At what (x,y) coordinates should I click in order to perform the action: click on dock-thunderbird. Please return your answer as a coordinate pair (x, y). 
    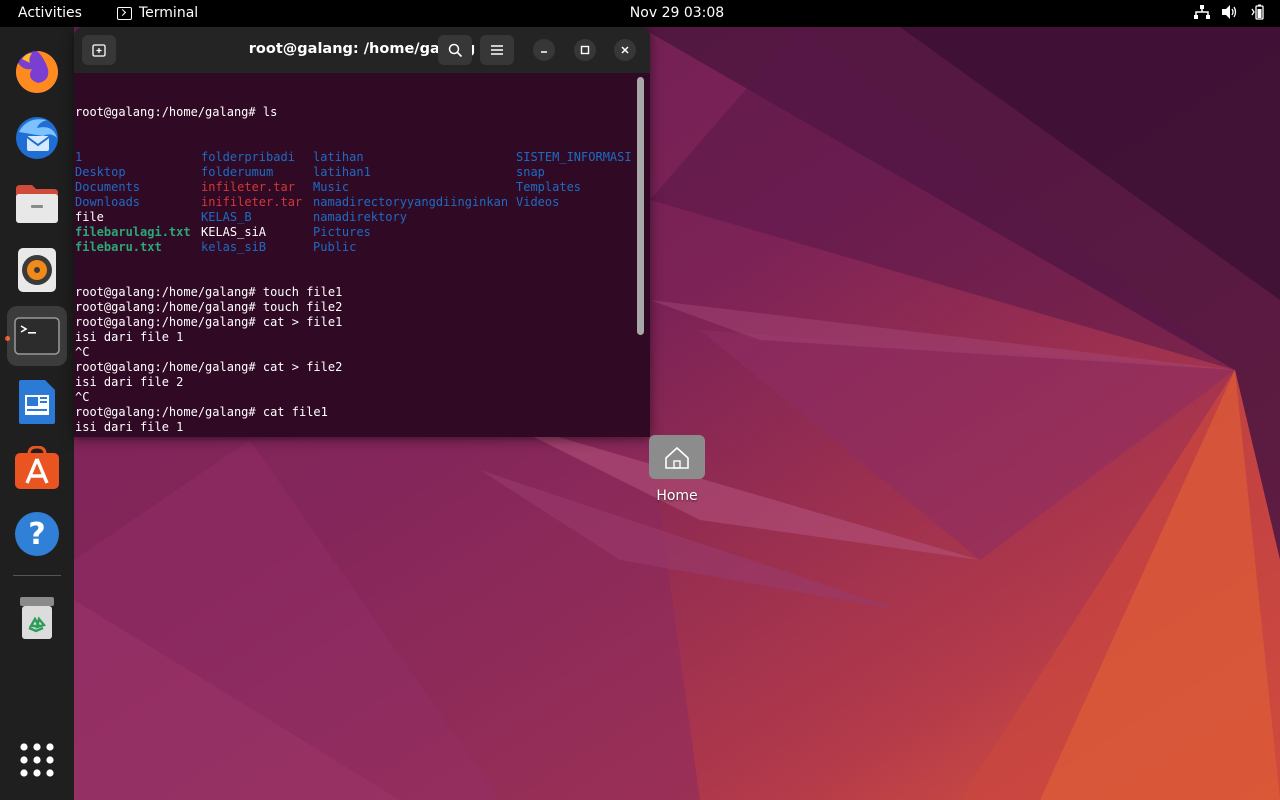
    Looking at the image, I should click on (37, 138).